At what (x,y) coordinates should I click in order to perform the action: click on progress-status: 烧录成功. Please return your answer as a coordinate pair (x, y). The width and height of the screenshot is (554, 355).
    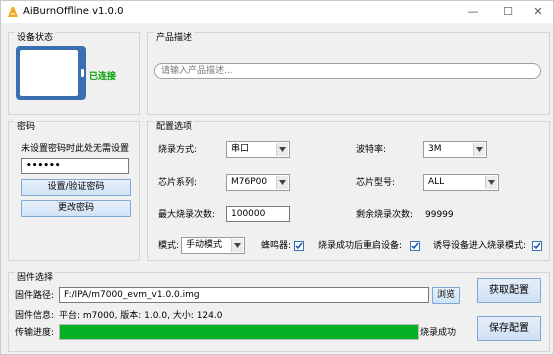
    Looking at the image, I should click on (438, 333).